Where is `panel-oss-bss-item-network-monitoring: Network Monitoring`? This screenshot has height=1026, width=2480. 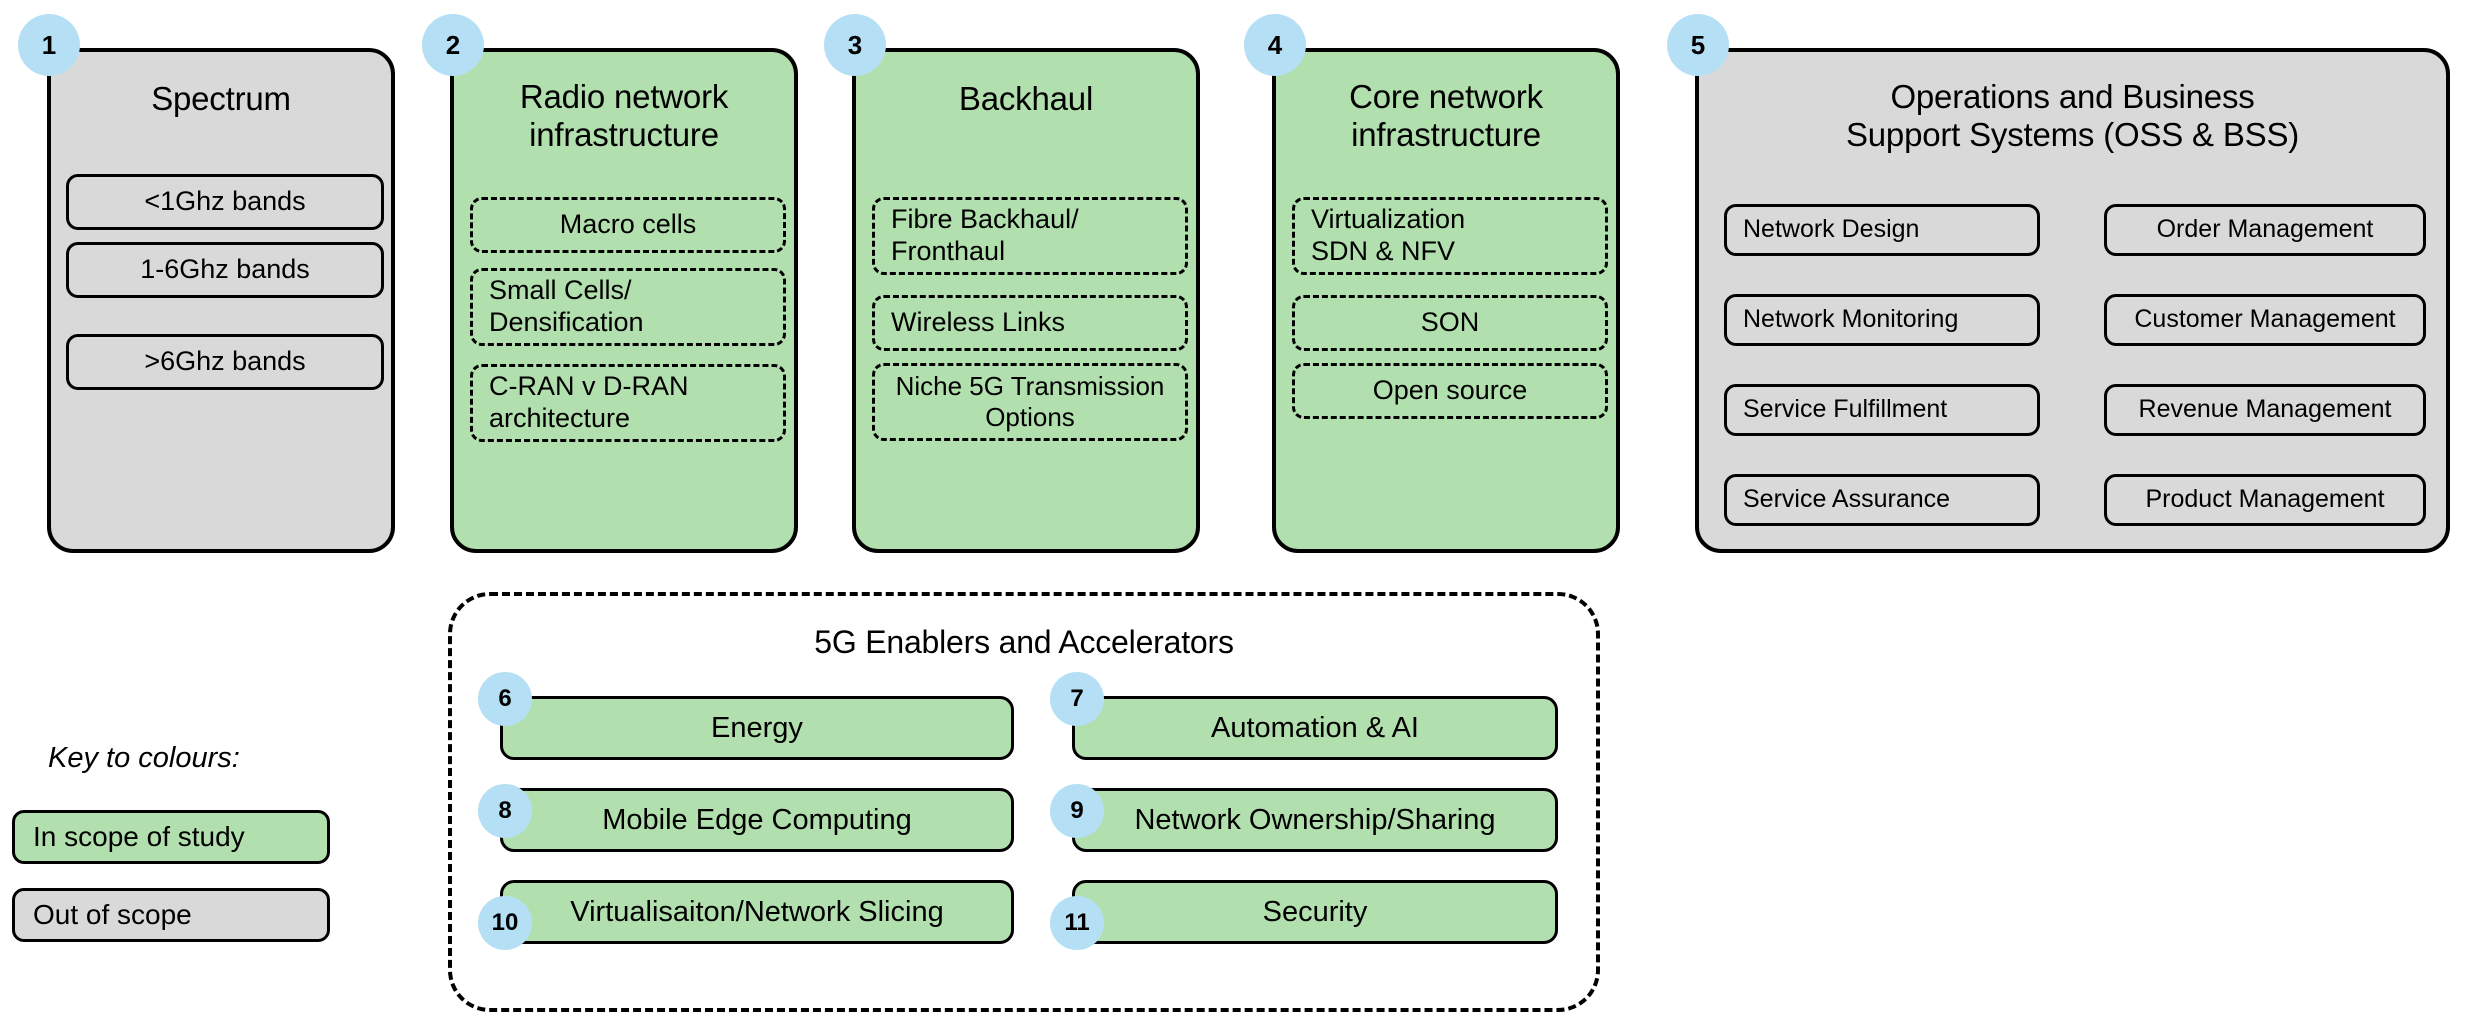
panel-oss-bss-item-network-monitoring: Network Monitoring is located at coordinates (1882, 320).